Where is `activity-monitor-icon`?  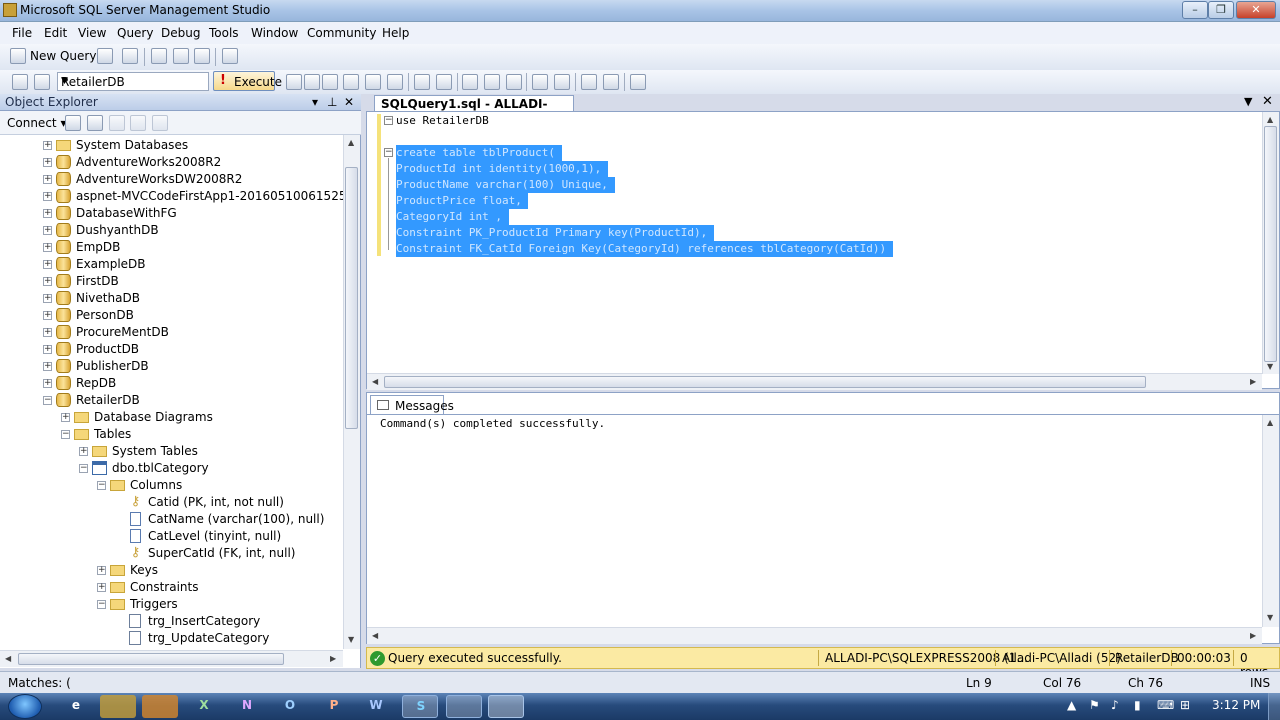
activity-monitor-icon is located at coordinates (230, 56).